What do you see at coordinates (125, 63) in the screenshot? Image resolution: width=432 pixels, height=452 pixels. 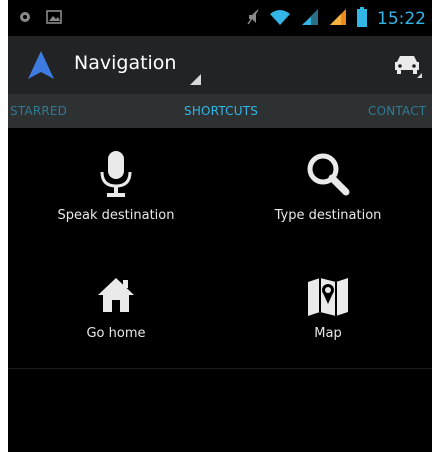 I see `app-title: Navigation` at bounding box center [125, 63].